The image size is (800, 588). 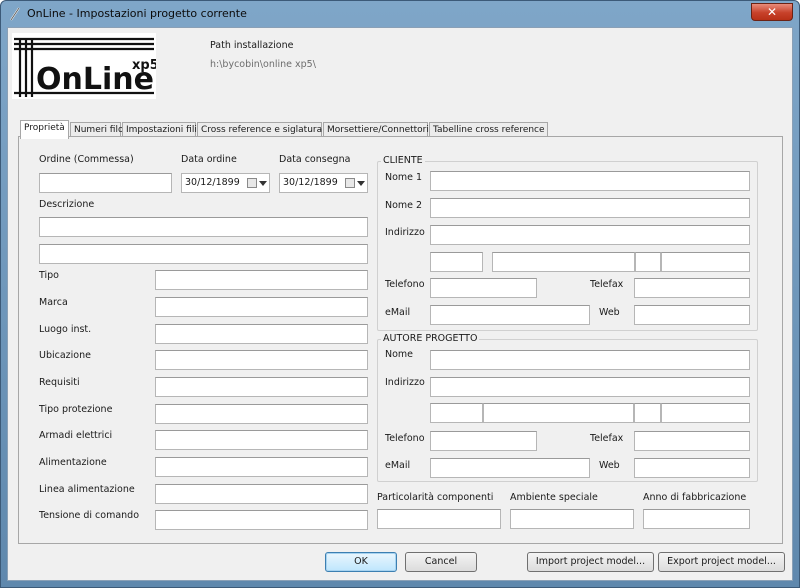 What do you see at coordinates (261, 414) in the screenshot?
I see `tipo-protezione-input` at bounding box center [261, 414].